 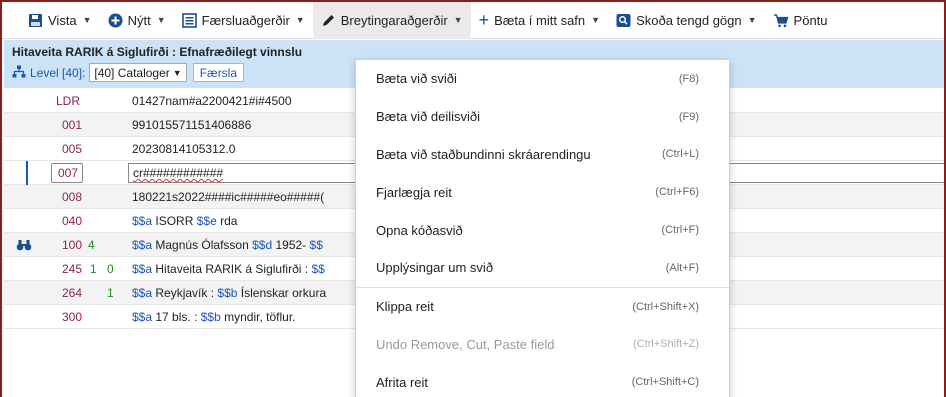 What do you see at coordinates (68, 101) in the screenshot?
I see `field-tag: LDR` at bounding box center [68, 101].